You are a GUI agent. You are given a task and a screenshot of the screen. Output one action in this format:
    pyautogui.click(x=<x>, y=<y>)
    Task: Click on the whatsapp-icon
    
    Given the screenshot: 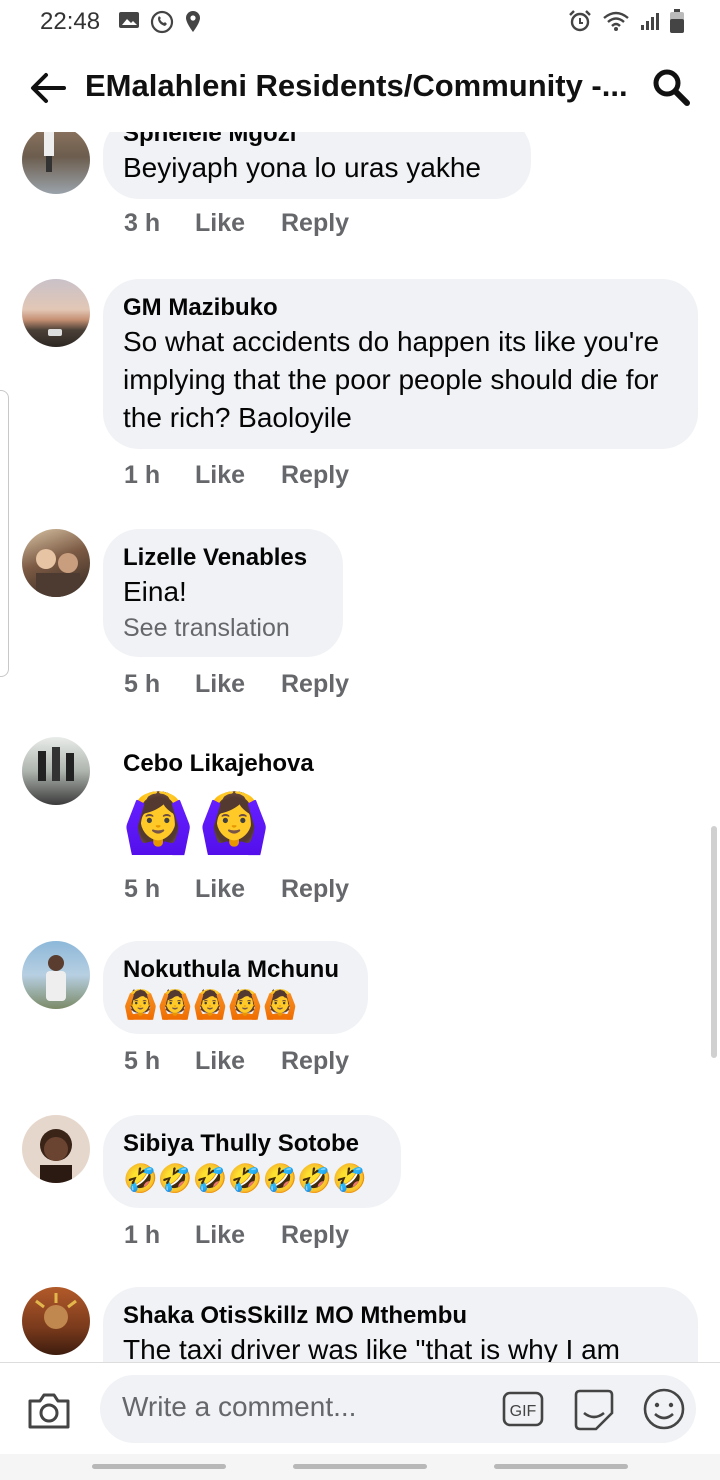 What is the action you would take?
    pyautogui.click(x=162, y=22)
    